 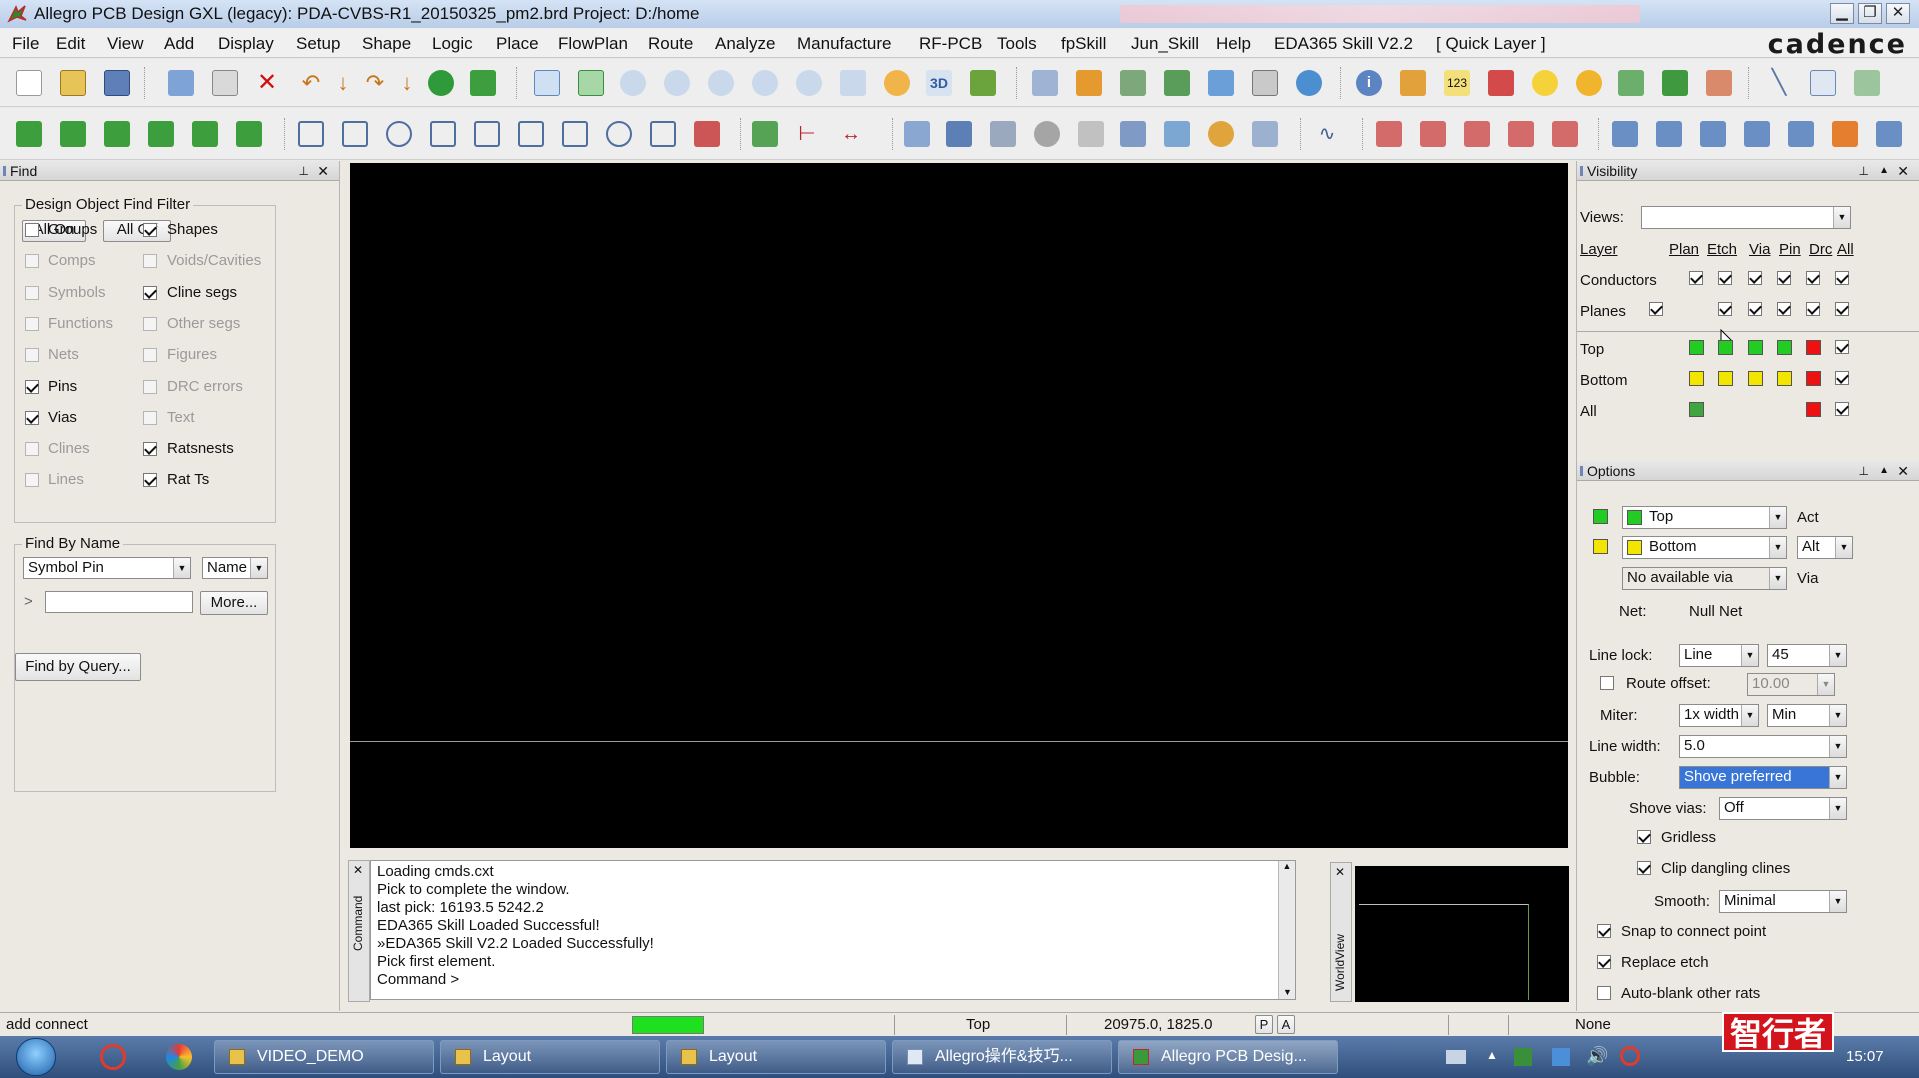 What do you see at coordinates (1177, 134) in the screenshot?
I see `film-icon` at bounding box center [1177, 134].